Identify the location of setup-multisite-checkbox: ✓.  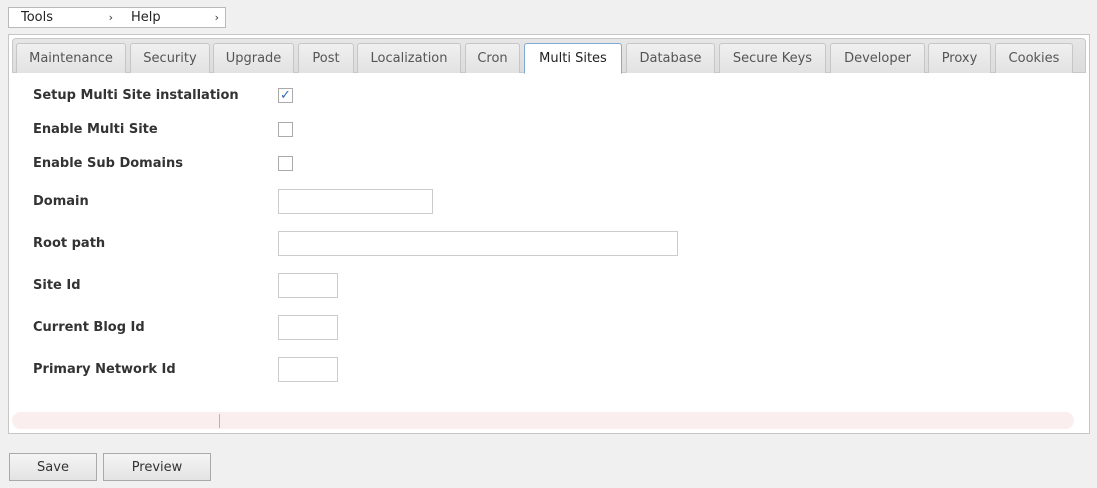
(285, 95).